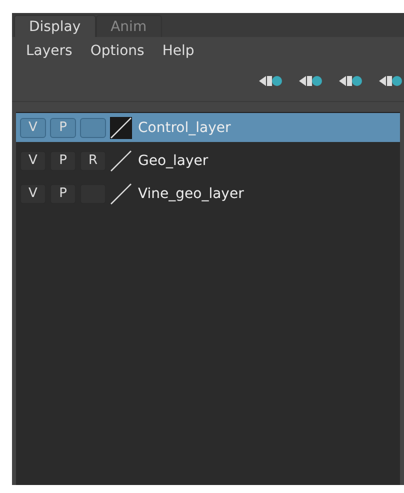 This screenshot has width=404, height=493. What do you see at coordinates (117, 54) in the screenshot?
I see `menu-item: Options` at bounding box center [117, 54].